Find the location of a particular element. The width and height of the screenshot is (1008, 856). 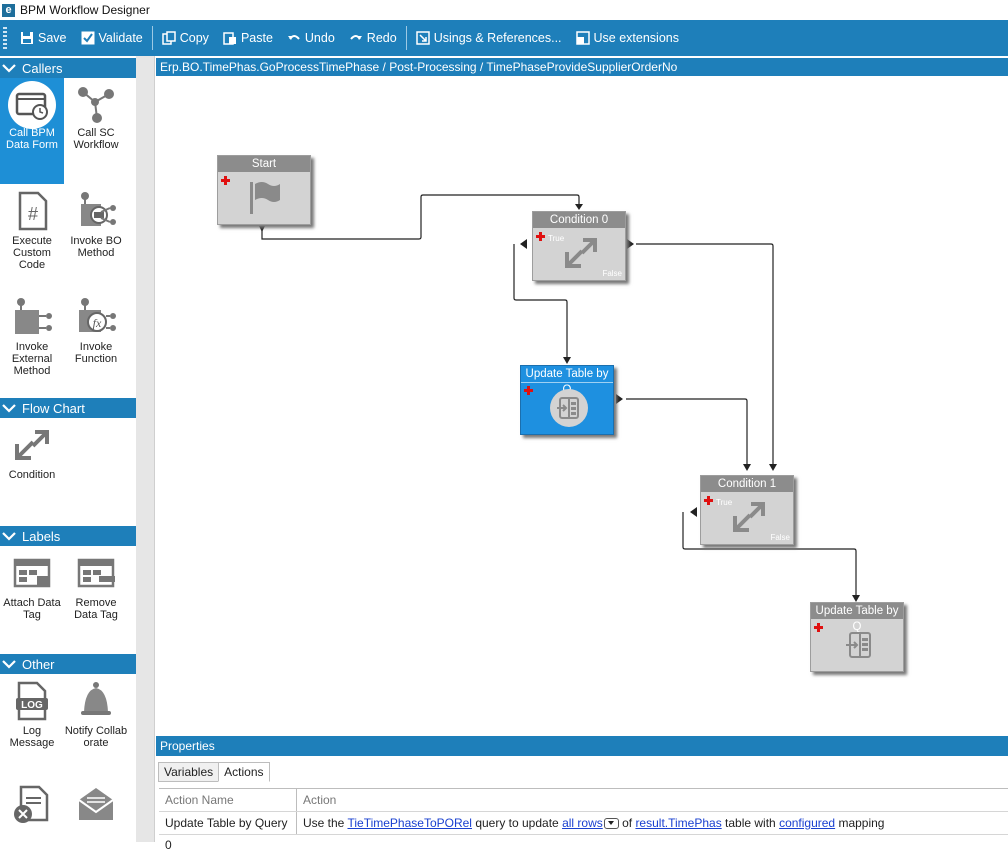

tool-call-sc-workflow: Call SC Workflow is located at coordinates (96, 131).